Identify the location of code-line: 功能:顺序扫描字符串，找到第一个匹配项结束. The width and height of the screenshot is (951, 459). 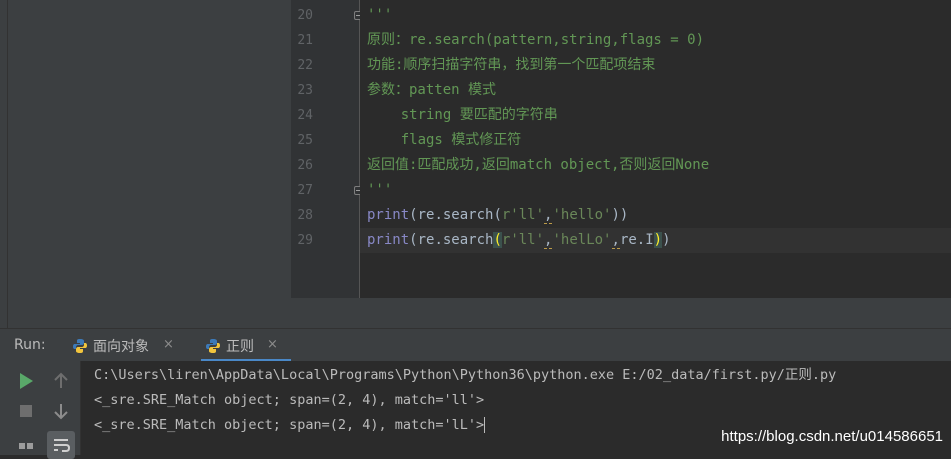
(511, 65).